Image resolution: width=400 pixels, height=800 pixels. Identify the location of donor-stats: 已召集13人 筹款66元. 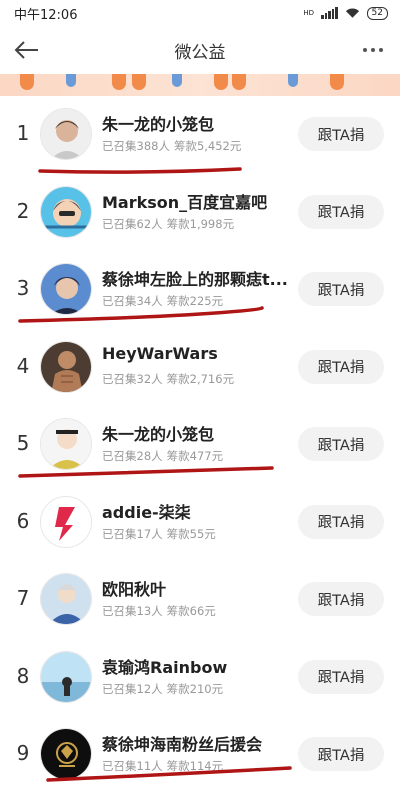
(159, 611).